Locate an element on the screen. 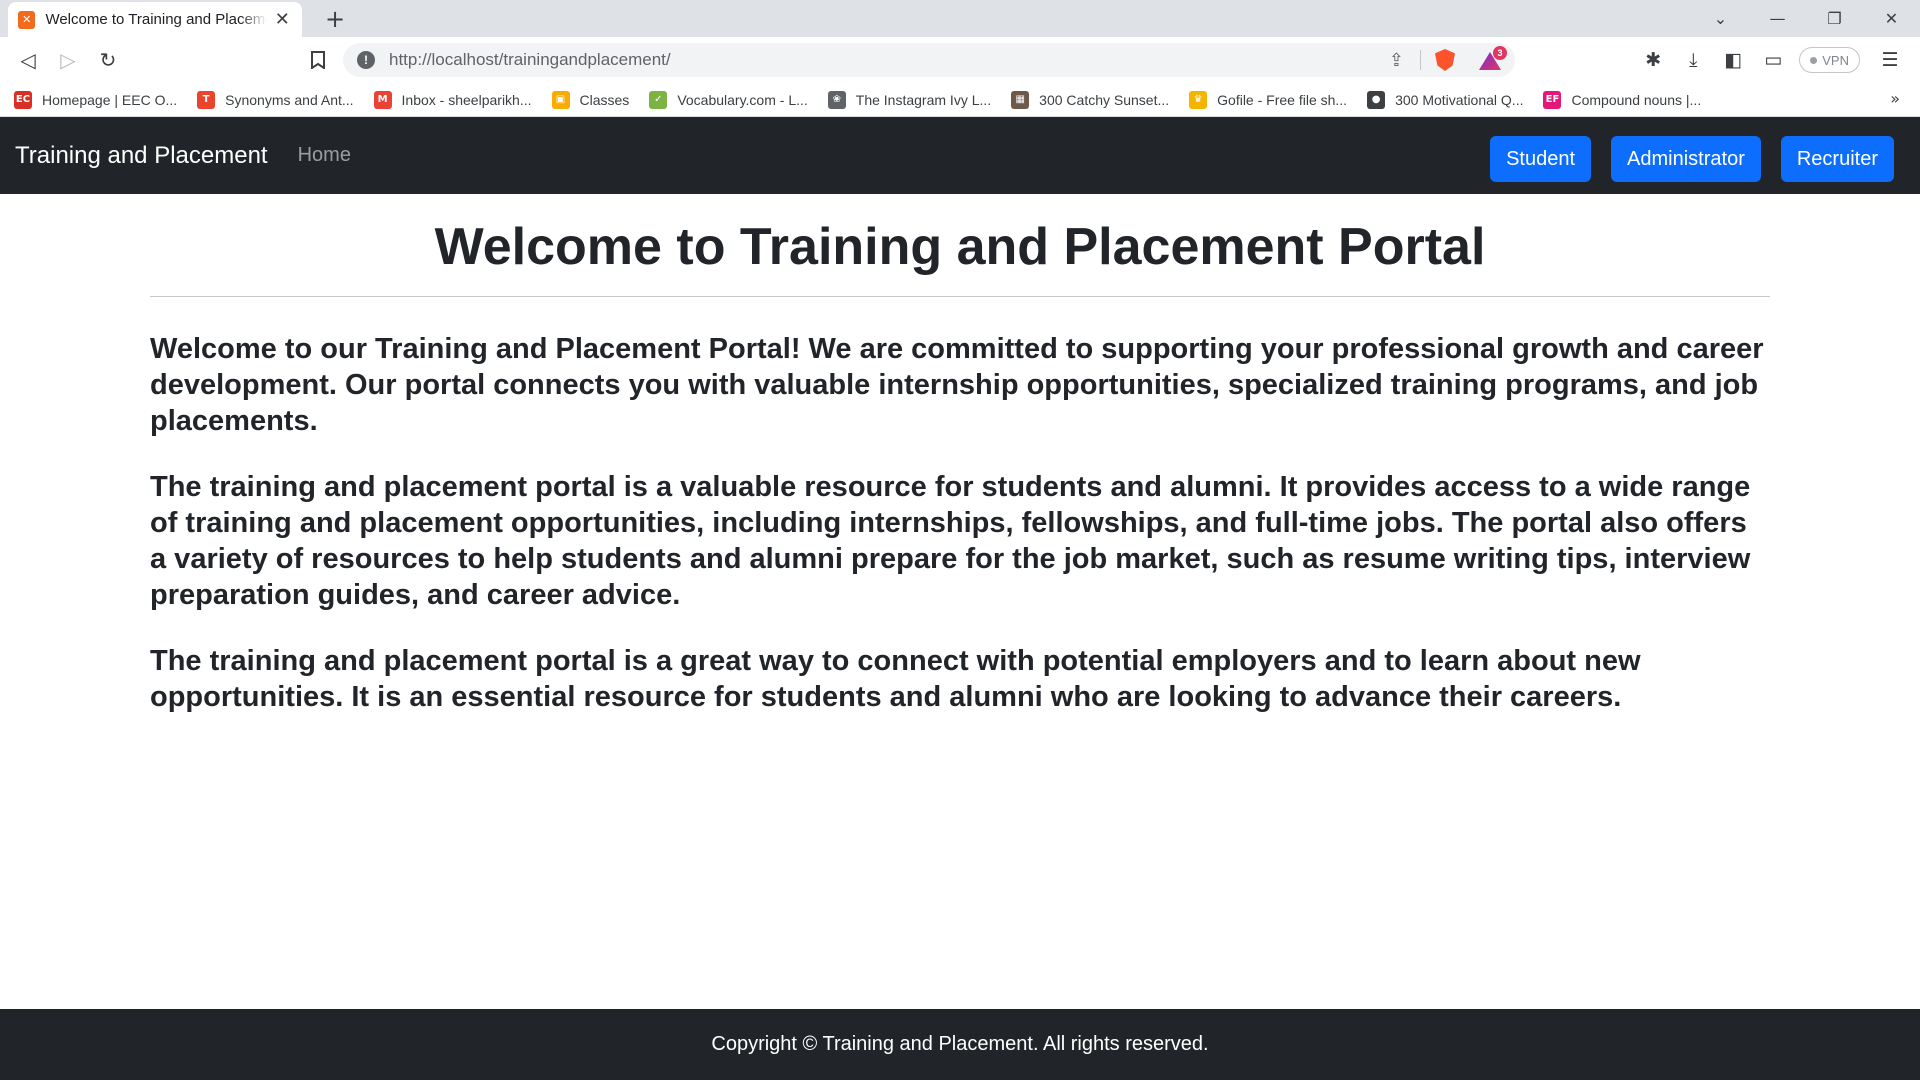 This screenshot has width=1920, height=1080. eec-icon: EC is located at coordinates (23, 99).